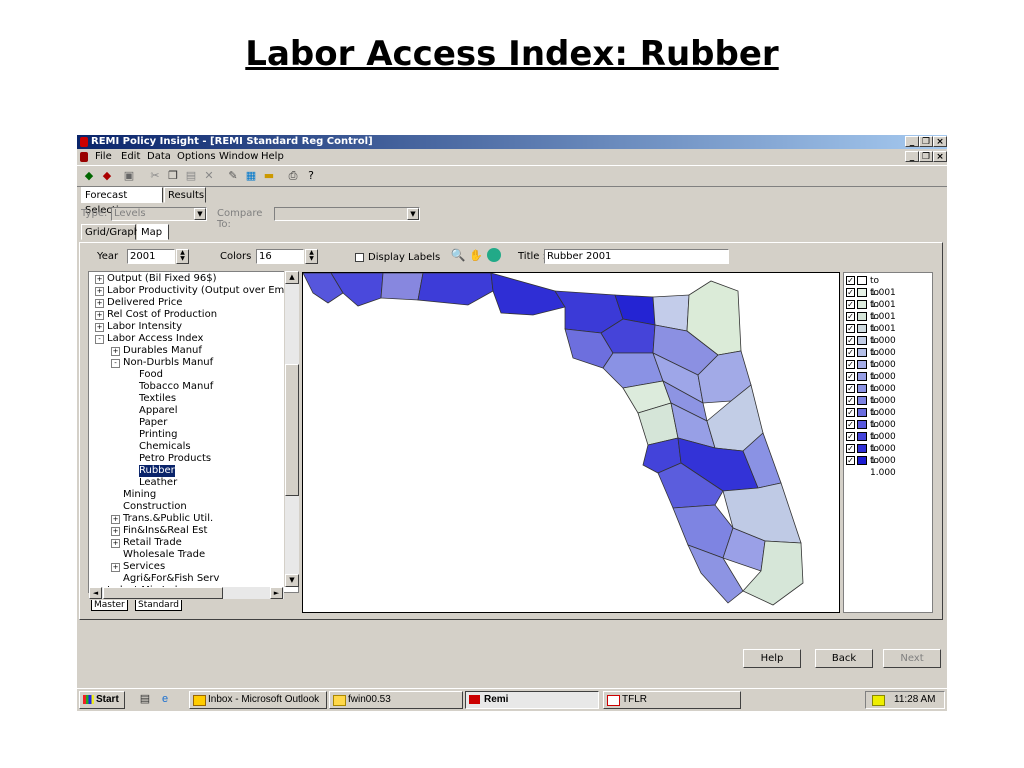 The width and height of the screenshot is (1024, 768). What do you see at coordinates (276, 593) in the screenshot?
I see `scroll-right-icon: ►` at bounding box center [276, 593].